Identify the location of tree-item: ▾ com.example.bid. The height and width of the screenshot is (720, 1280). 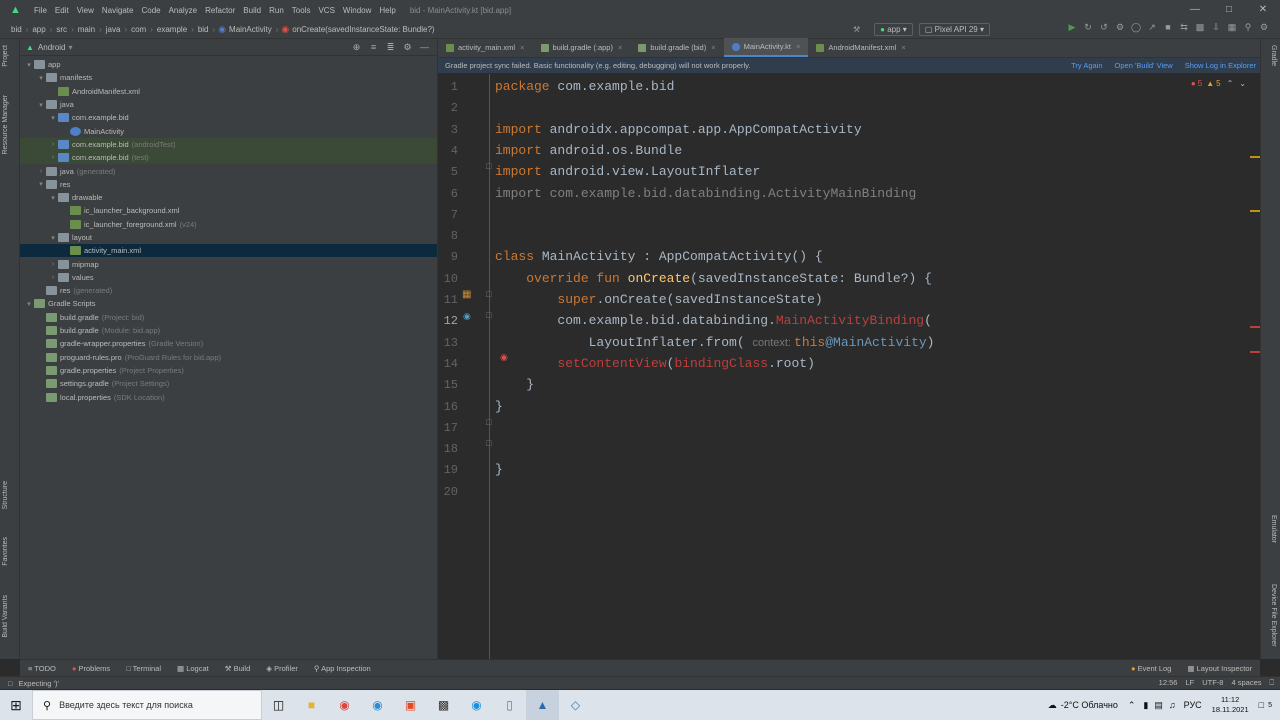
(228, 117).